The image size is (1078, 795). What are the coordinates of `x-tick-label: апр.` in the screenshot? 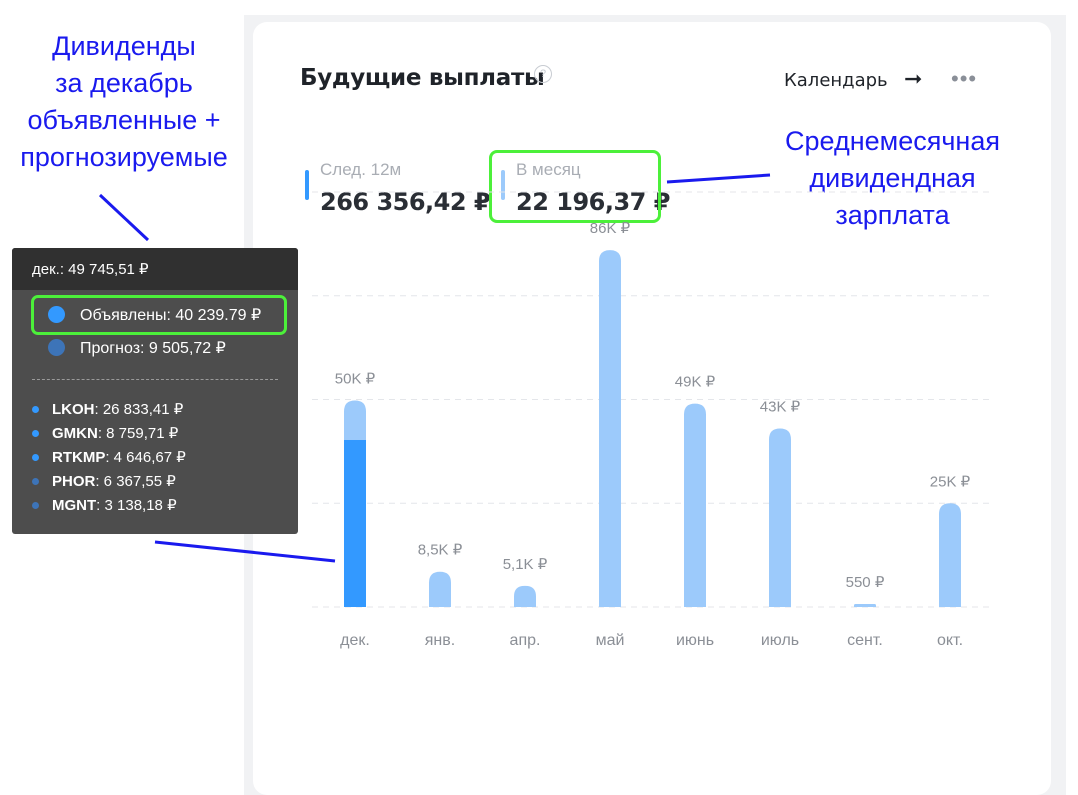 It's located at (525, 640).